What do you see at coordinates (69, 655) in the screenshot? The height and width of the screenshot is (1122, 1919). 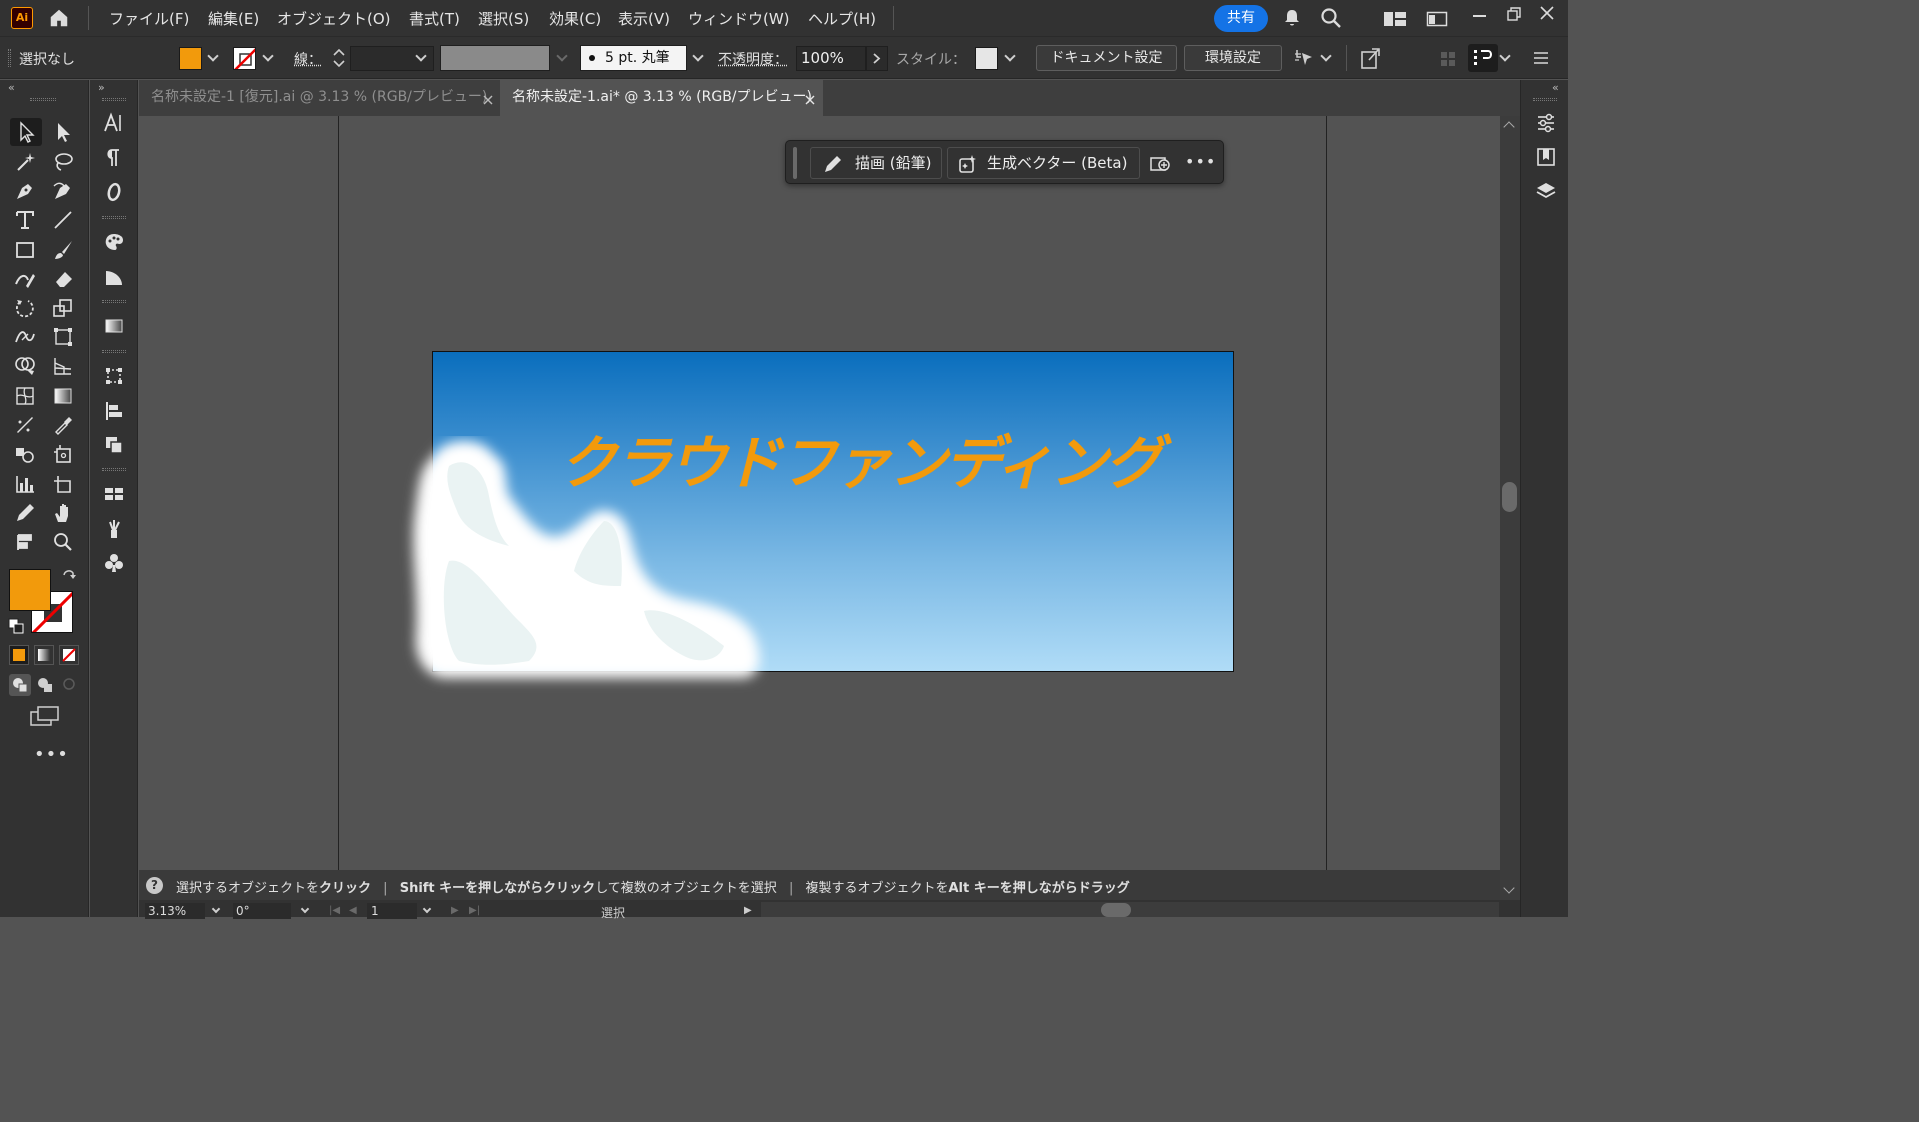 I see `none-mode-button` at bounding box center [69, 655].